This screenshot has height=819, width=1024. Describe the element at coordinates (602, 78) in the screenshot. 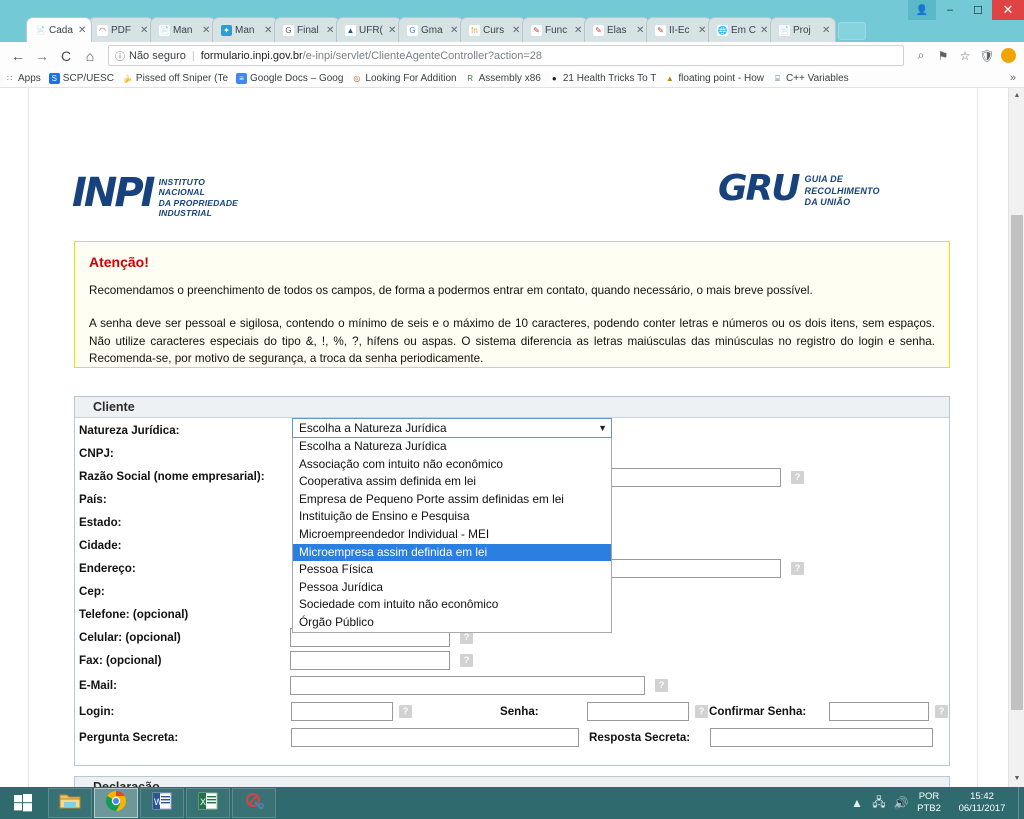

I see `bookmark-item: ● 21 Health Tricks To T` at that location.